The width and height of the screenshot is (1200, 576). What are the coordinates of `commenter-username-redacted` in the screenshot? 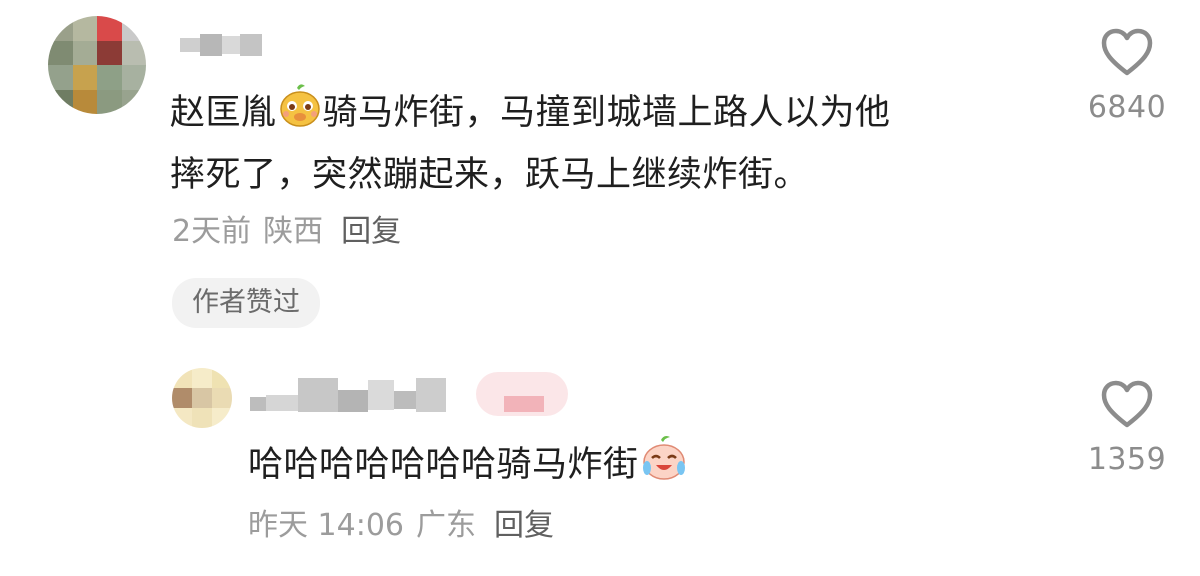 It's located at (221, 45).